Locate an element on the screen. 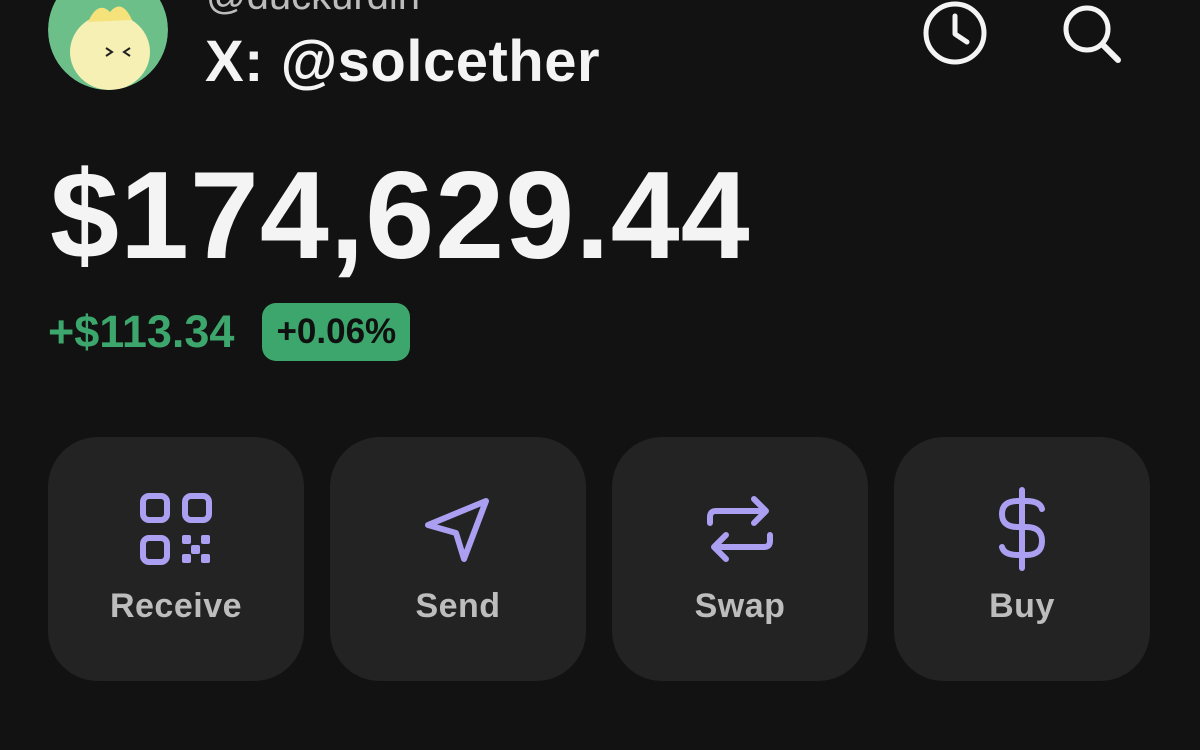 The width and height of the screenshot is (1200, 750). swap-button: Swap is located at coordinates (740, 559).